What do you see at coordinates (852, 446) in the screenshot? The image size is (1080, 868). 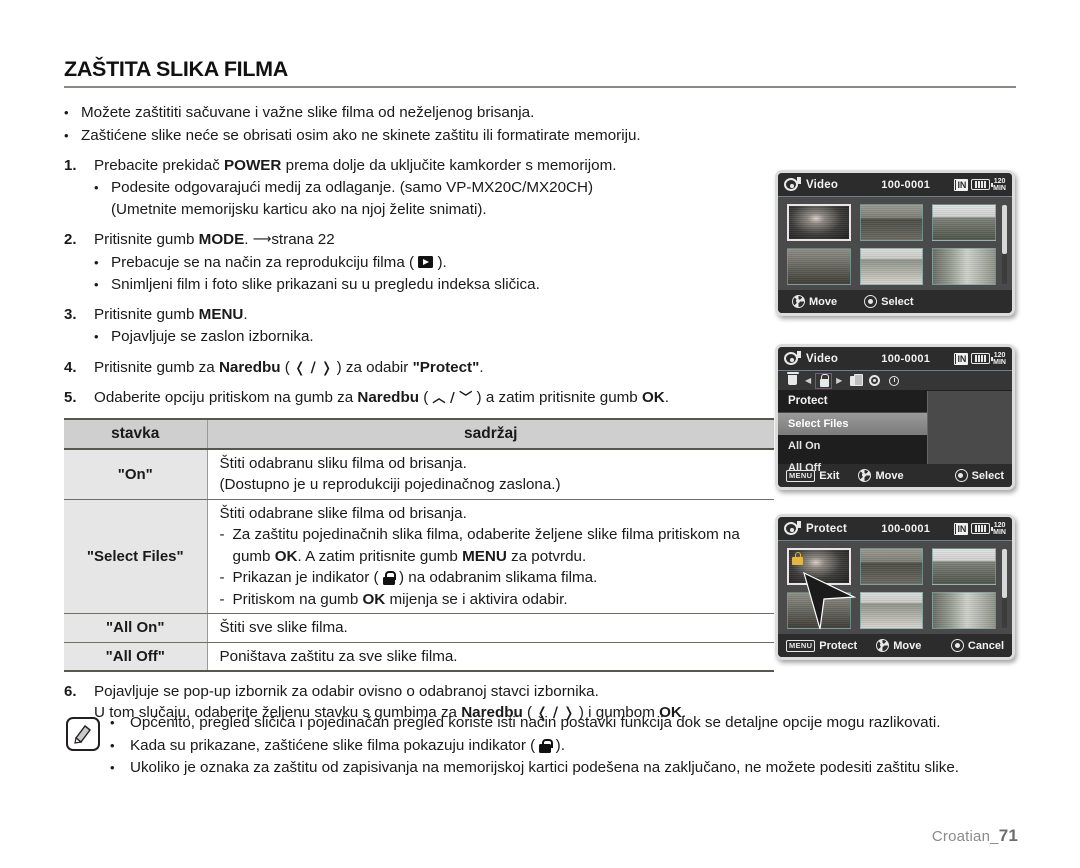 I see `menu-item-all-on: All On` at bounding box center [852, 446].